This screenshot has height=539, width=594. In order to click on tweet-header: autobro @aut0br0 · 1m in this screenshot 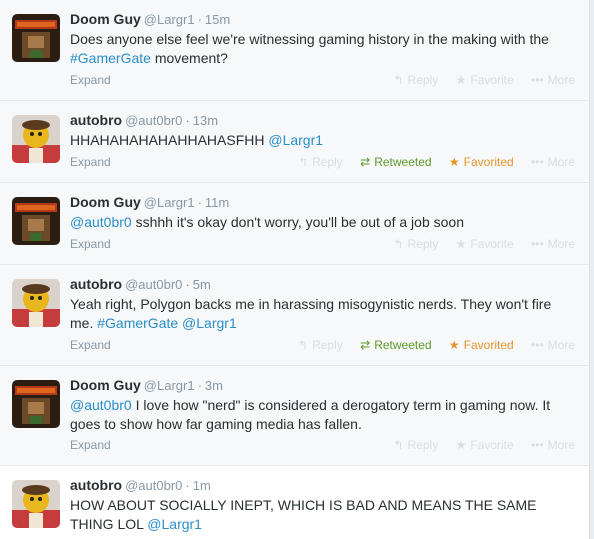, I will do `click(322, 485)`.